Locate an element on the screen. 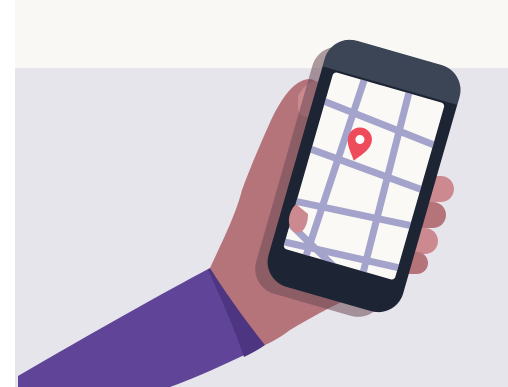 This screenshot has width=508, height=387. left-border is located at coordinates (7, 193).